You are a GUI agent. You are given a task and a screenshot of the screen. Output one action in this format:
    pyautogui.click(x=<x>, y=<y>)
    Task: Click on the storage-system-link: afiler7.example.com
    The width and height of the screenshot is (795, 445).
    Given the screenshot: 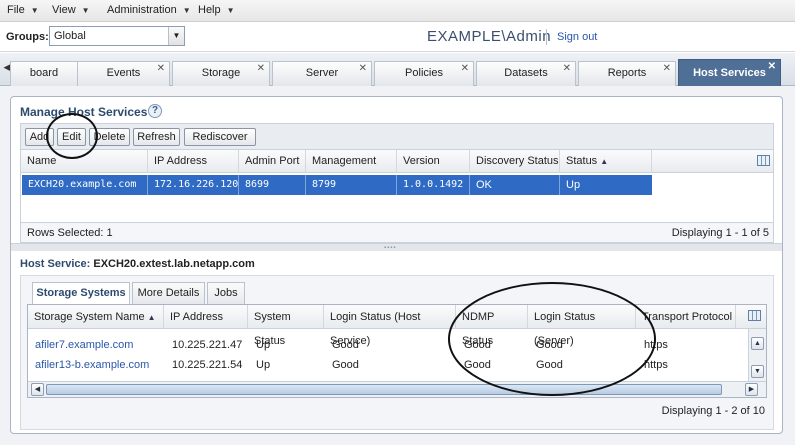 What is the action you would take?
    pyautogui.click(x=81, y=345)
    